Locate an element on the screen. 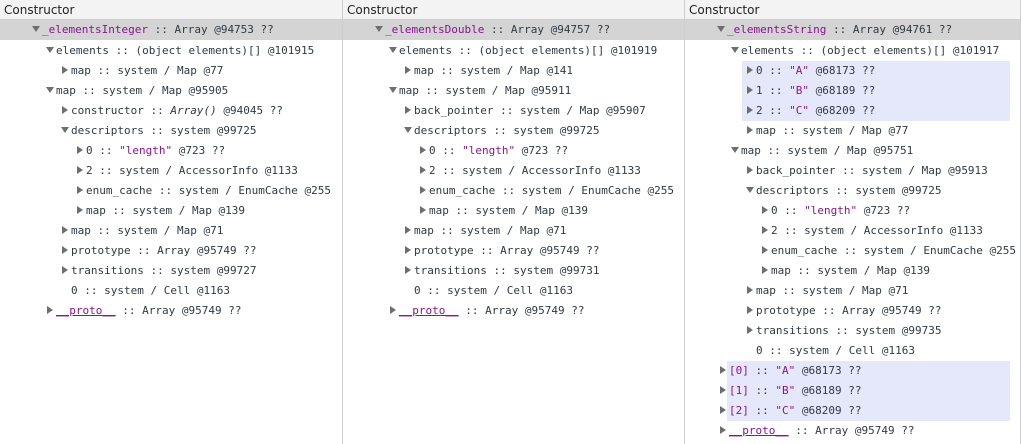 Image resolution: width=1021 pixels, height=444 pixels. tree-row: 0 :: "A" @68173 ?? is located at coordinates (852, 71).